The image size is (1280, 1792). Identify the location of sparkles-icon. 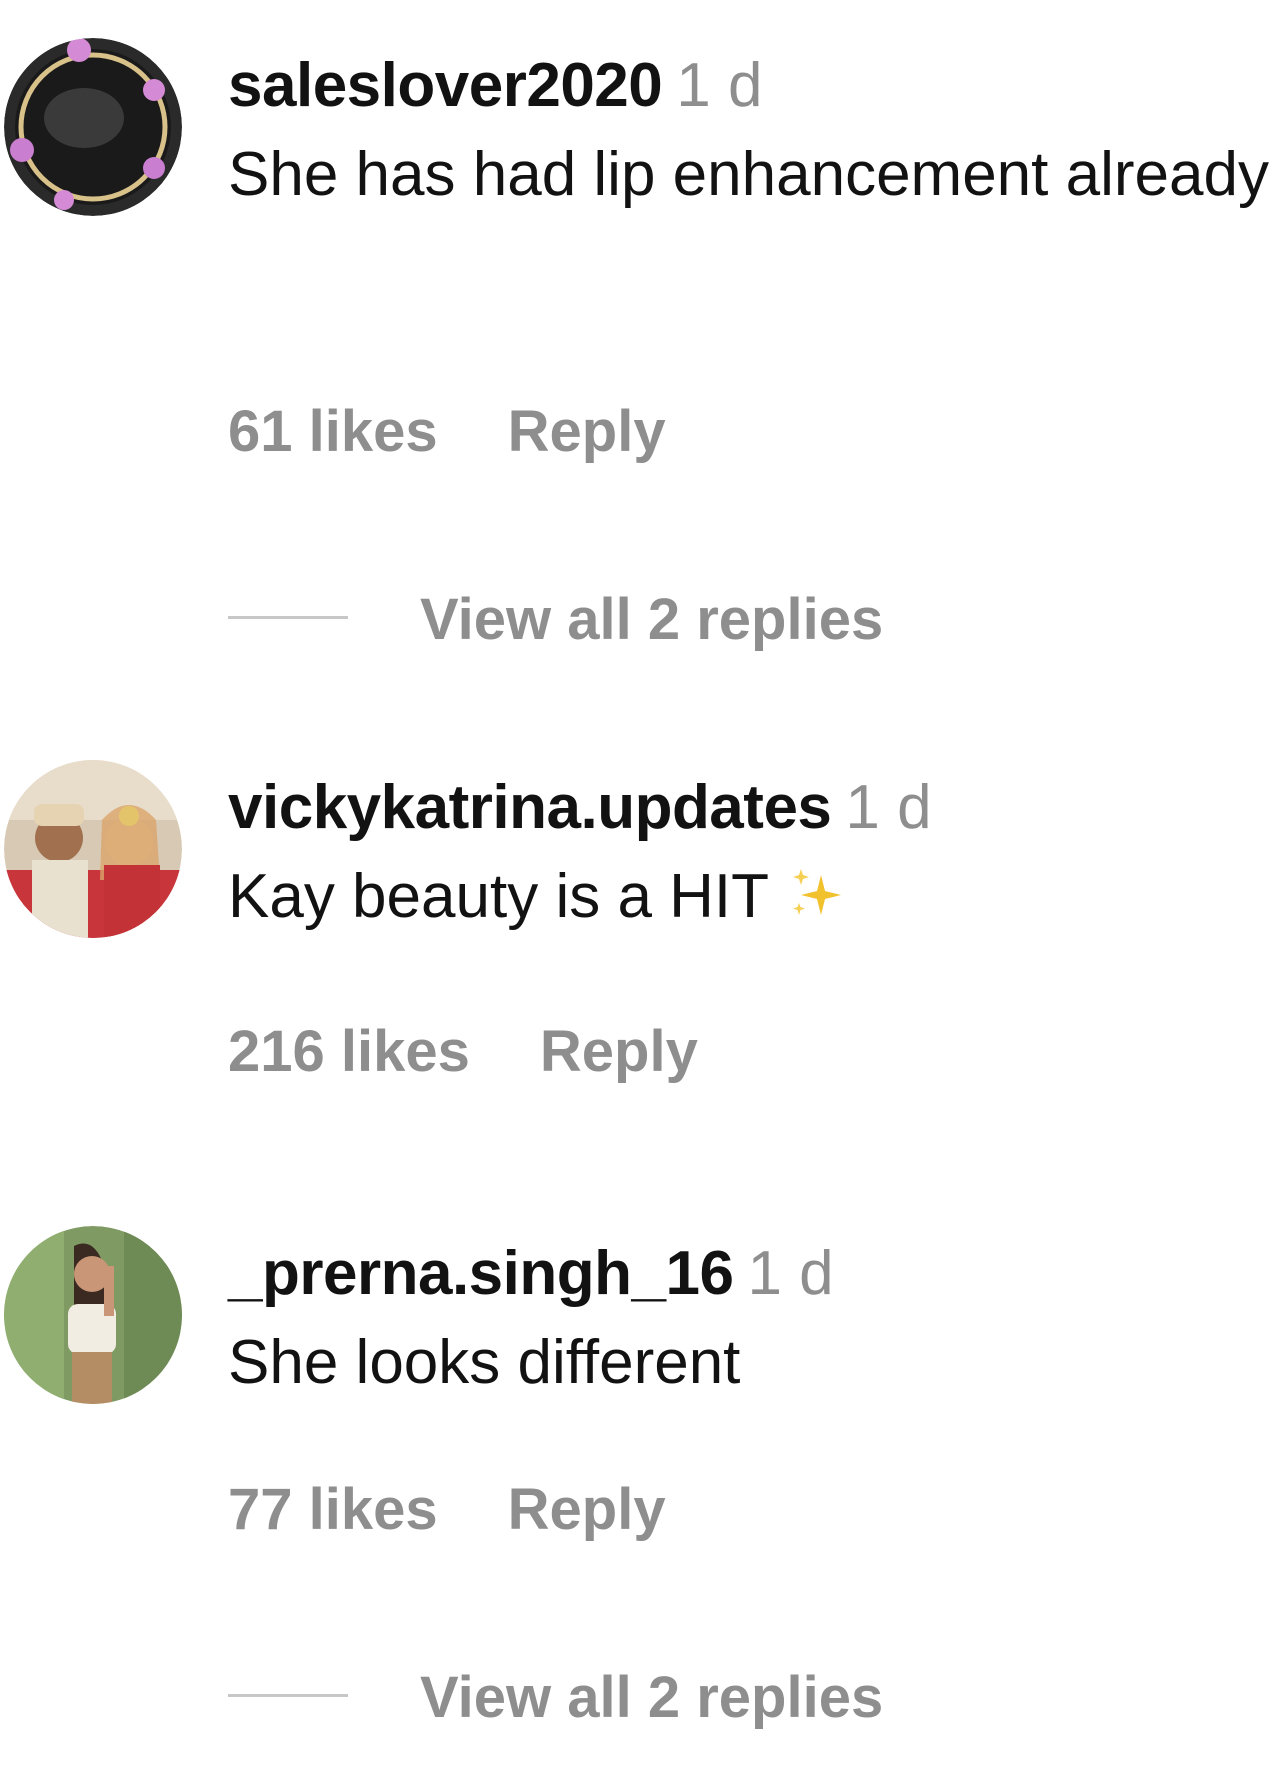
(816, 884).